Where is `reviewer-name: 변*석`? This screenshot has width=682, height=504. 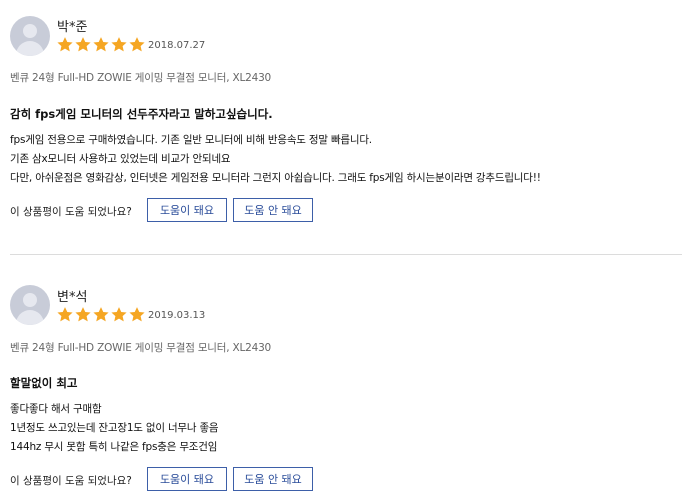 reviewer-name: 변*석 is located at coordinates (72, 297).